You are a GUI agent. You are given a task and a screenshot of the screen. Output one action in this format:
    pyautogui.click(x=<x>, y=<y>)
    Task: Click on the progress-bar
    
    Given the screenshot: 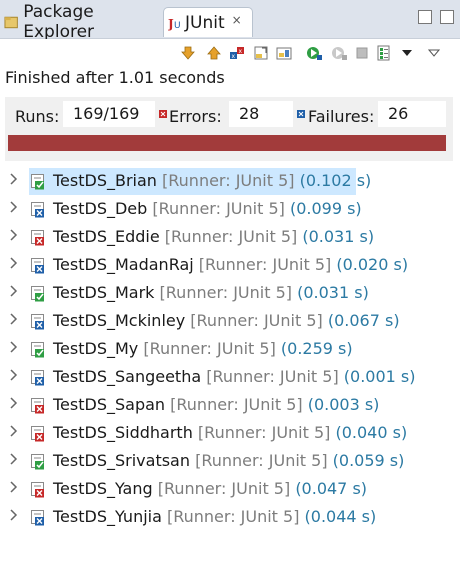 What is the action you would take?
    pyautogui.click(x=227, y=143)
    